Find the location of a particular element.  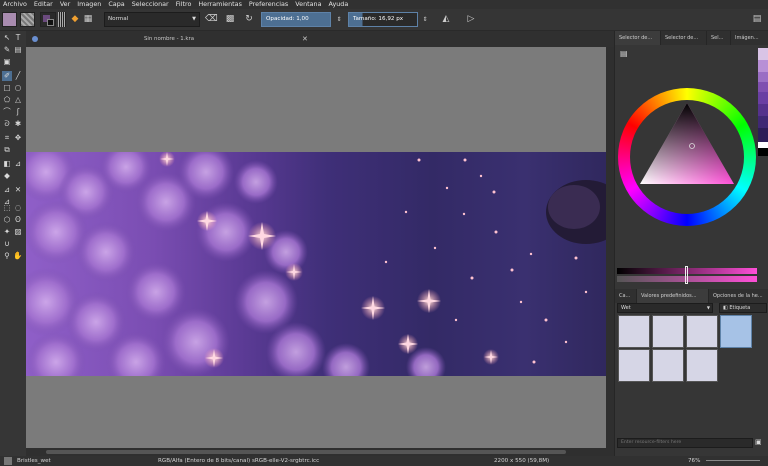

gradient-tool-icon: ◧ is located at coordinates (7, 164).